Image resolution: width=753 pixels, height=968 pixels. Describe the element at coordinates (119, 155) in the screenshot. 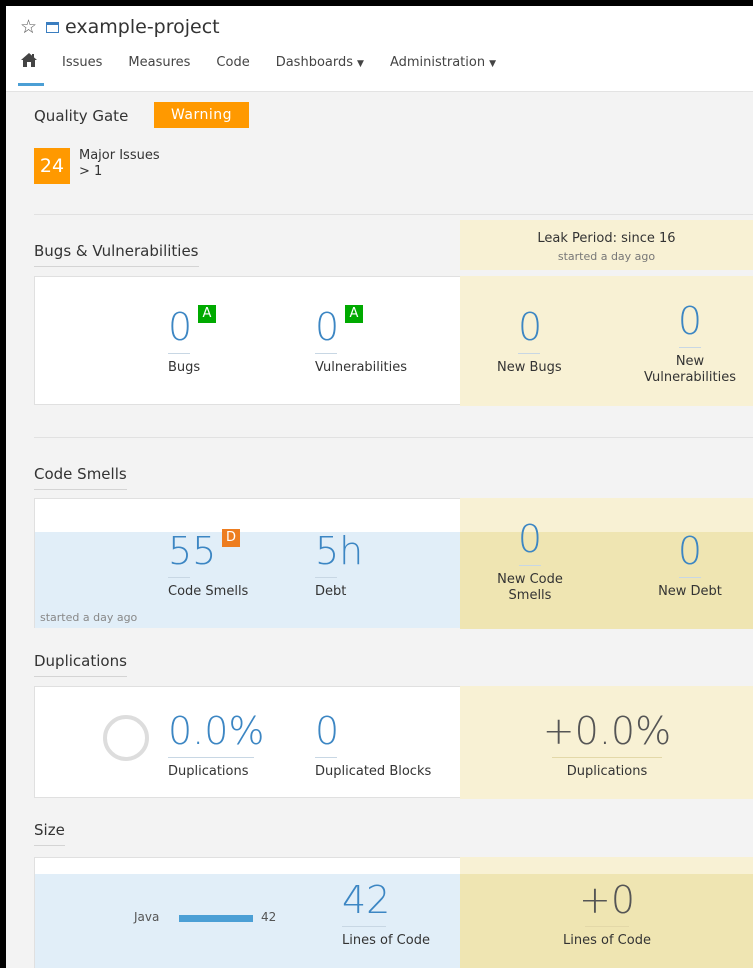

I see `condition-name: Major Issues` at that location.